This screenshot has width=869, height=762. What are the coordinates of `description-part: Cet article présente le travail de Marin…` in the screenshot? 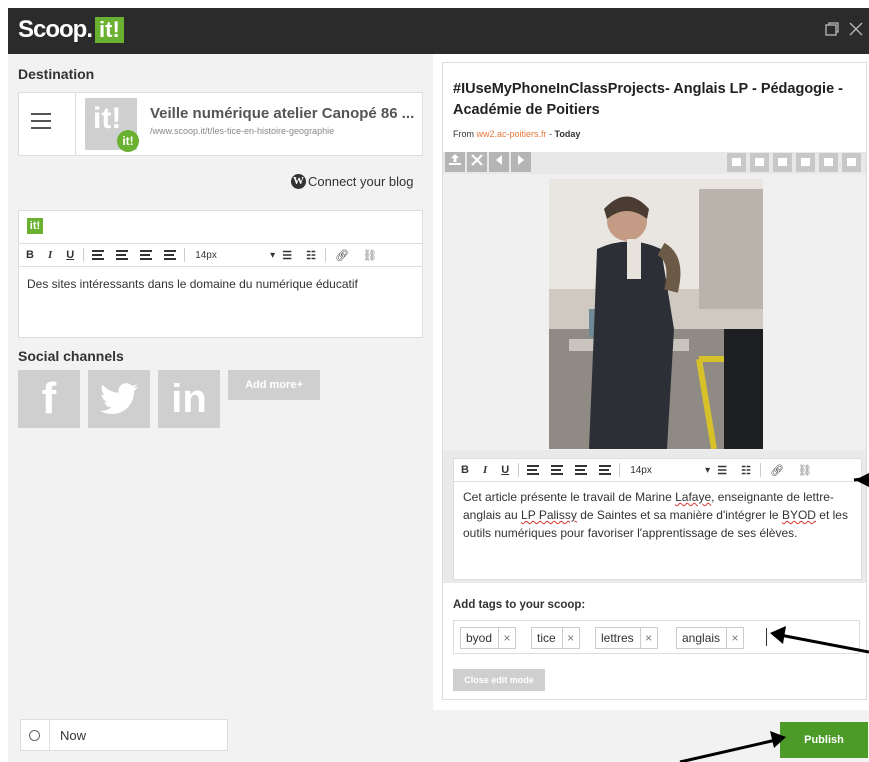 It's located at (569, 497).